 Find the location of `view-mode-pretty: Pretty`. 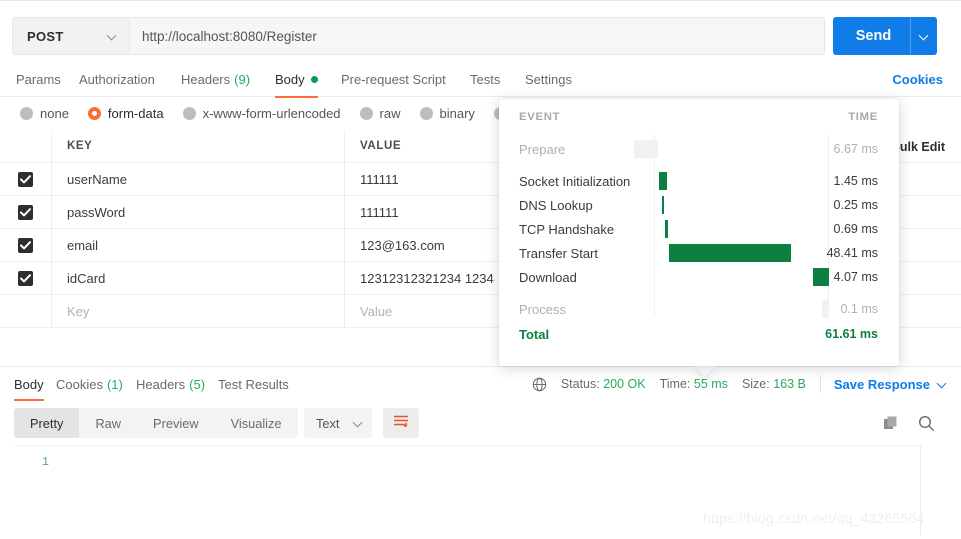

view-mode-pretty: Pretty is located at coordinates (47, 423).